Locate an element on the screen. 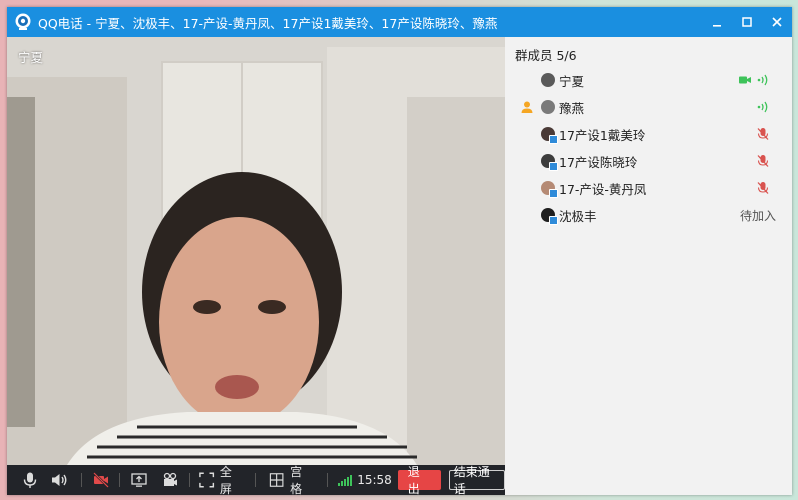 The width and height of the screenshot is (798, 500). grid-label: 宫格 is located at coordinates (296, 480).